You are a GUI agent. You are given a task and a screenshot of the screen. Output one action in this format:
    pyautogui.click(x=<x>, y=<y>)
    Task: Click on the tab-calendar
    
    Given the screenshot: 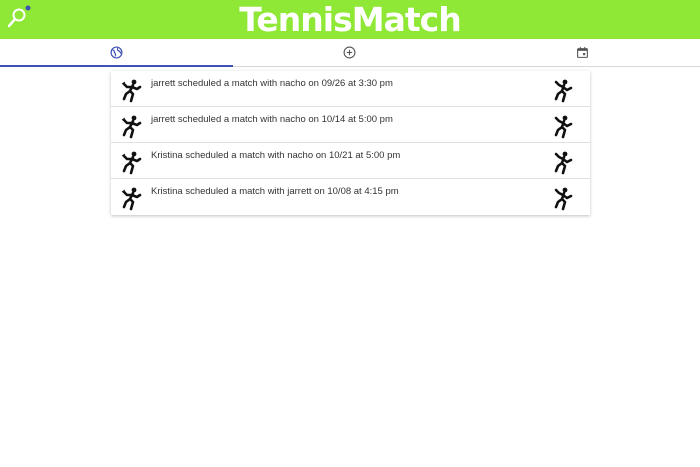 What is the action you would take?
    pyautogui.click(x=582, y=52)
    